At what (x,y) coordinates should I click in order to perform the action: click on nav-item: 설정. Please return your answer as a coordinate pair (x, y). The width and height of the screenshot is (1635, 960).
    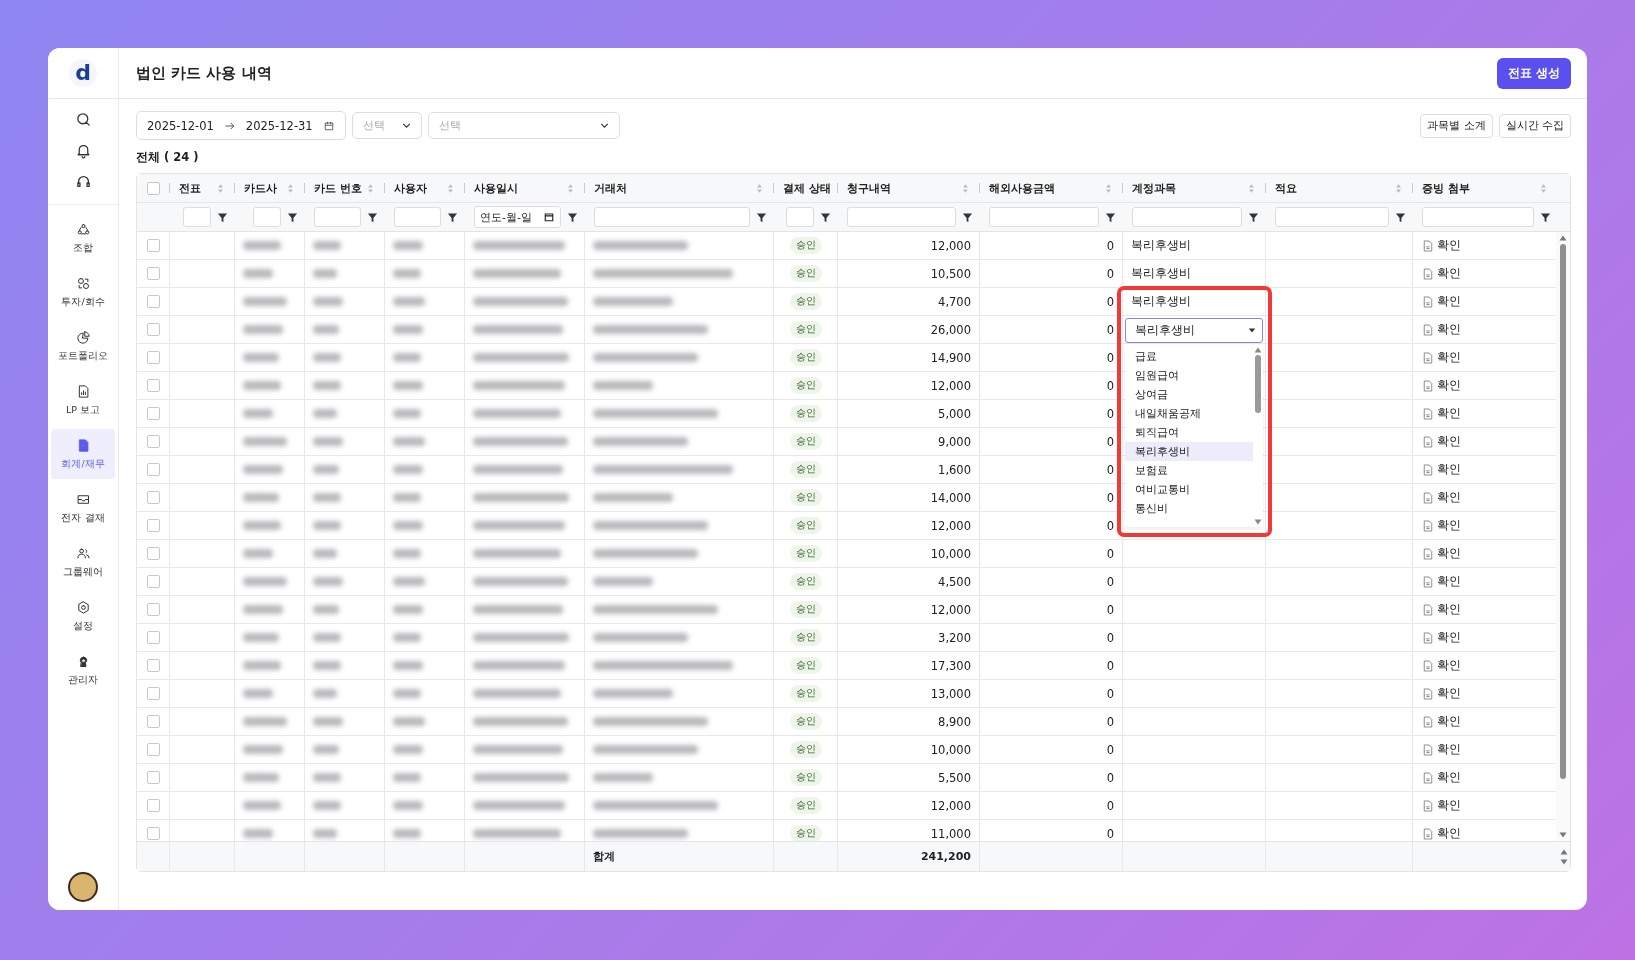
    Looking at the image, I should click on (83, 616).